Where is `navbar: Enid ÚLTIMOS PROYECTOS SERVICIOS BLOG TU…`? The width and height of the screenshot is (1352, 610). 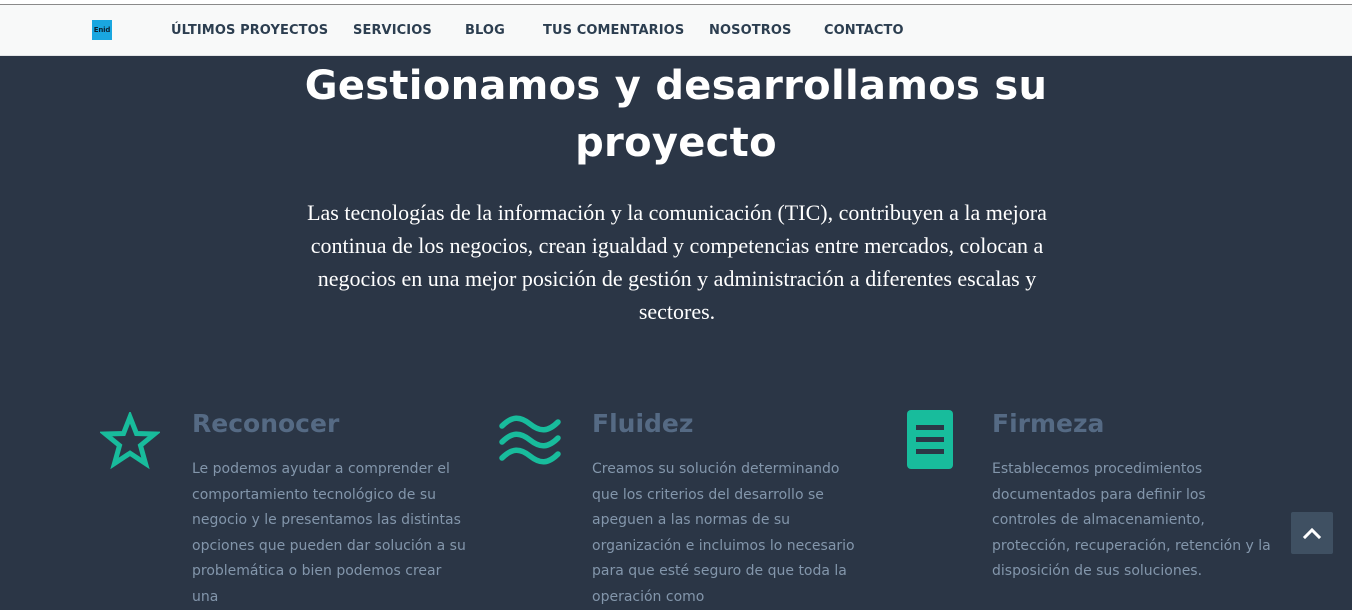
navbar: Enid ÚLTIMOS PROYECTOS SERVICIOS BLOG TU… is located at coordinates (676, 30).